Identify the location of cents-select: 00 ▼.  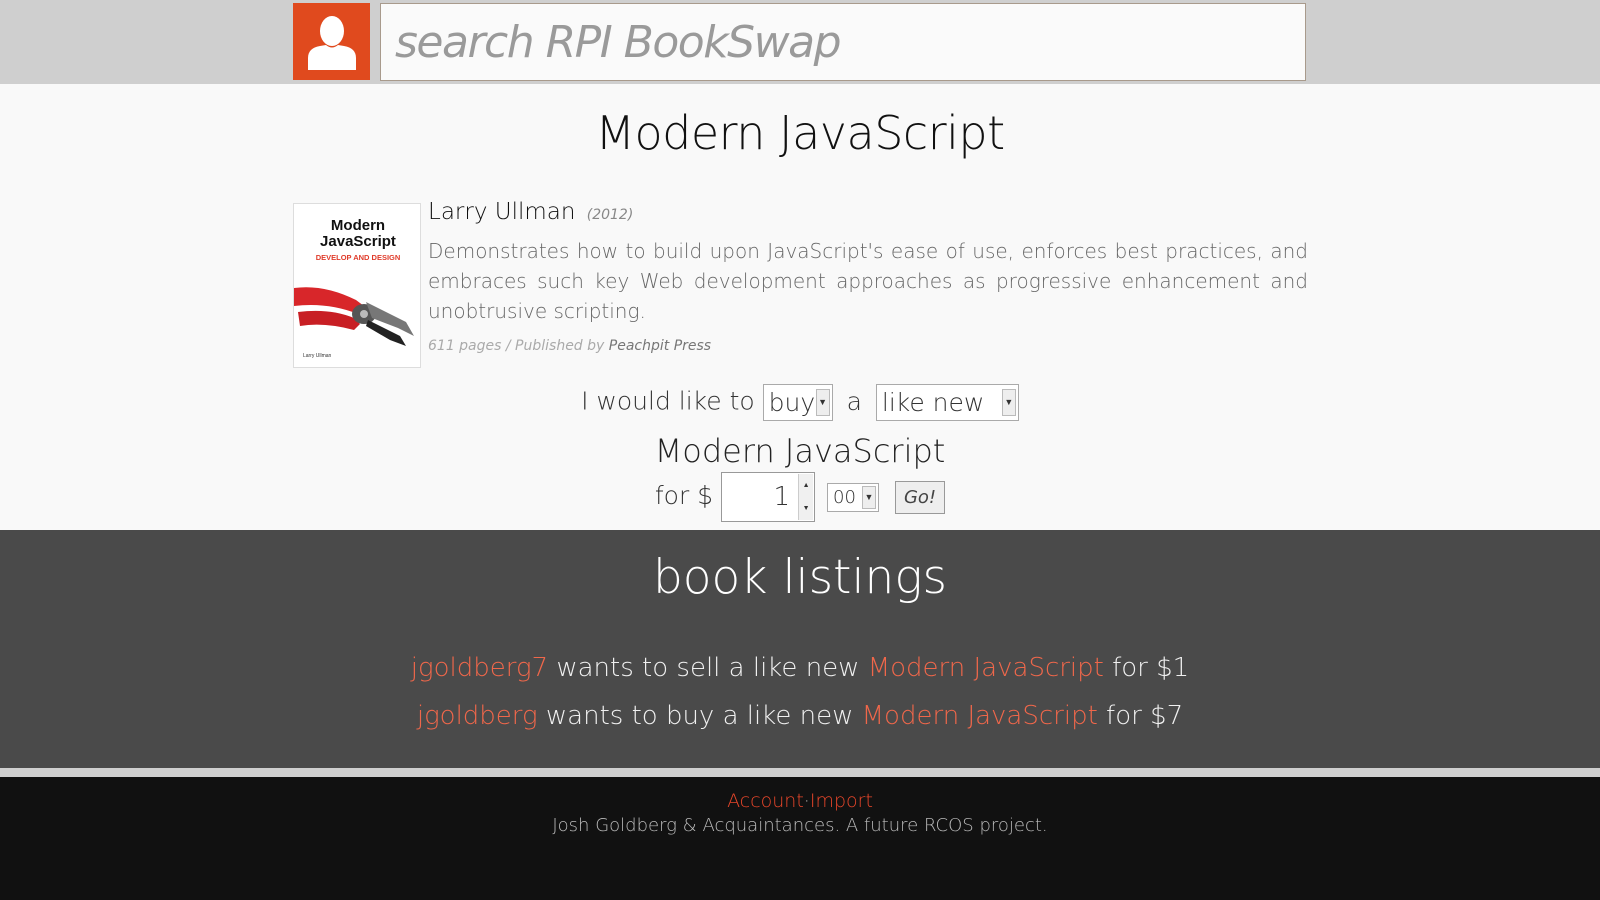
(853, 497).